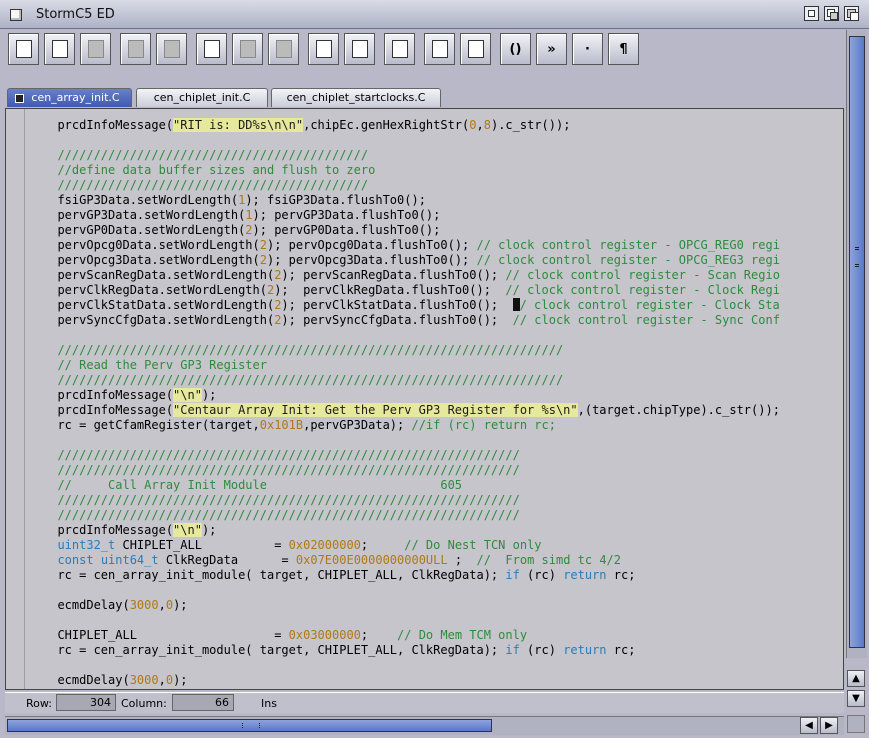 This screenshot has width=869, height=738. What do you see at coordinates (203, 702) in the screenshot?
I see `column-value: 66` at bounding box center [203, 702].